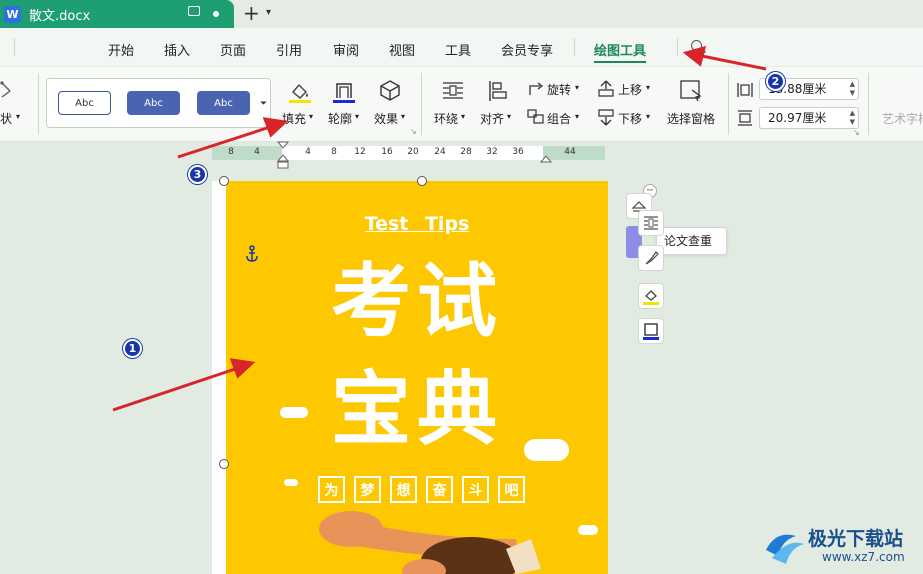 This screenshot has width=923, height=574. Describe the element at coordinates (233, 138) in the screenshot. I see `arrow-to-fill` at that location.